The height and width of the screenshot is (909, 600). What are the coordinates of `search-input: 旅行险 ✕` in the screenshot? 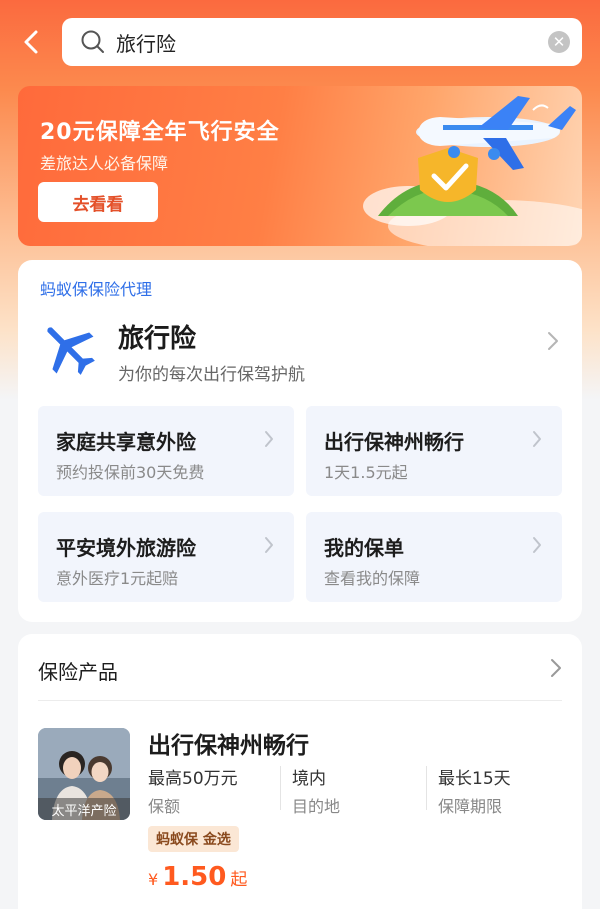 It's located at (322, 42).